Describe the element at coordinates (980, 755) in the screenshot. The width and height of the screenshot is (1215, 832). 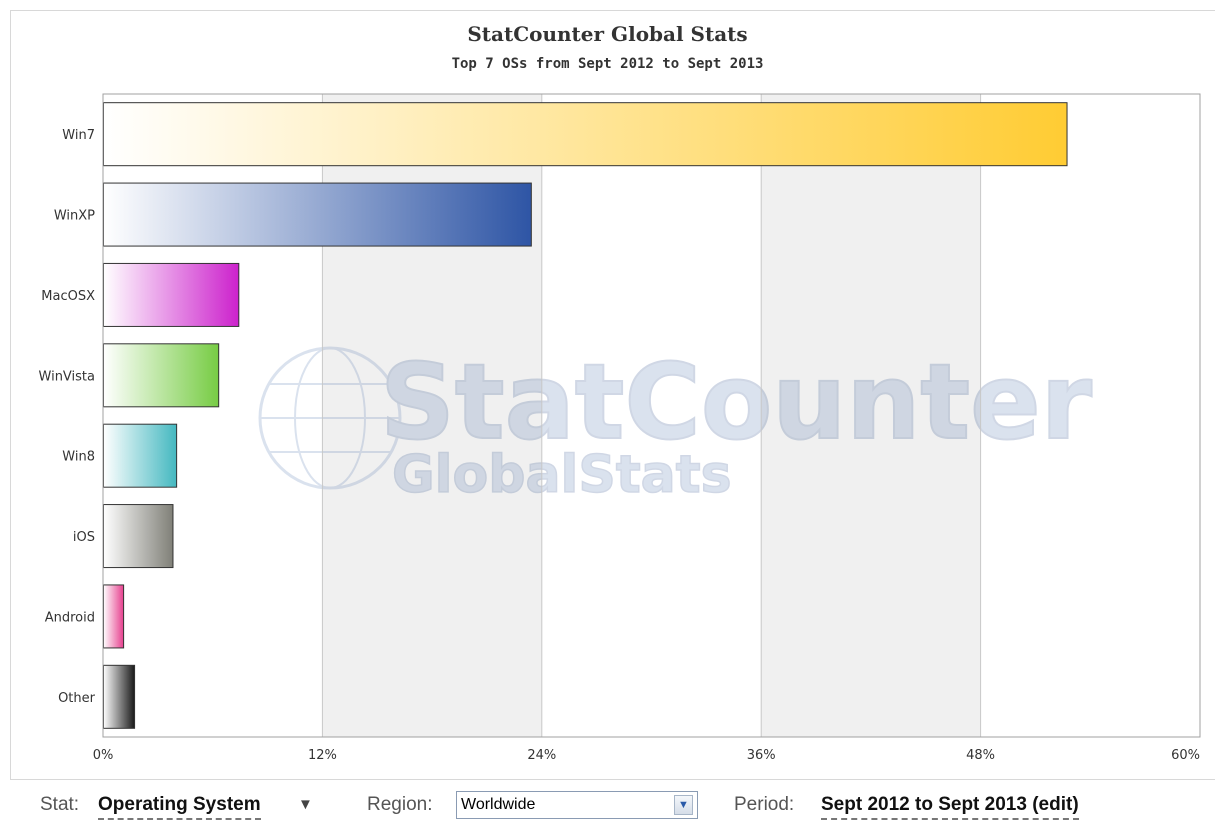
I see `x-tick-label: 48%` at that location.